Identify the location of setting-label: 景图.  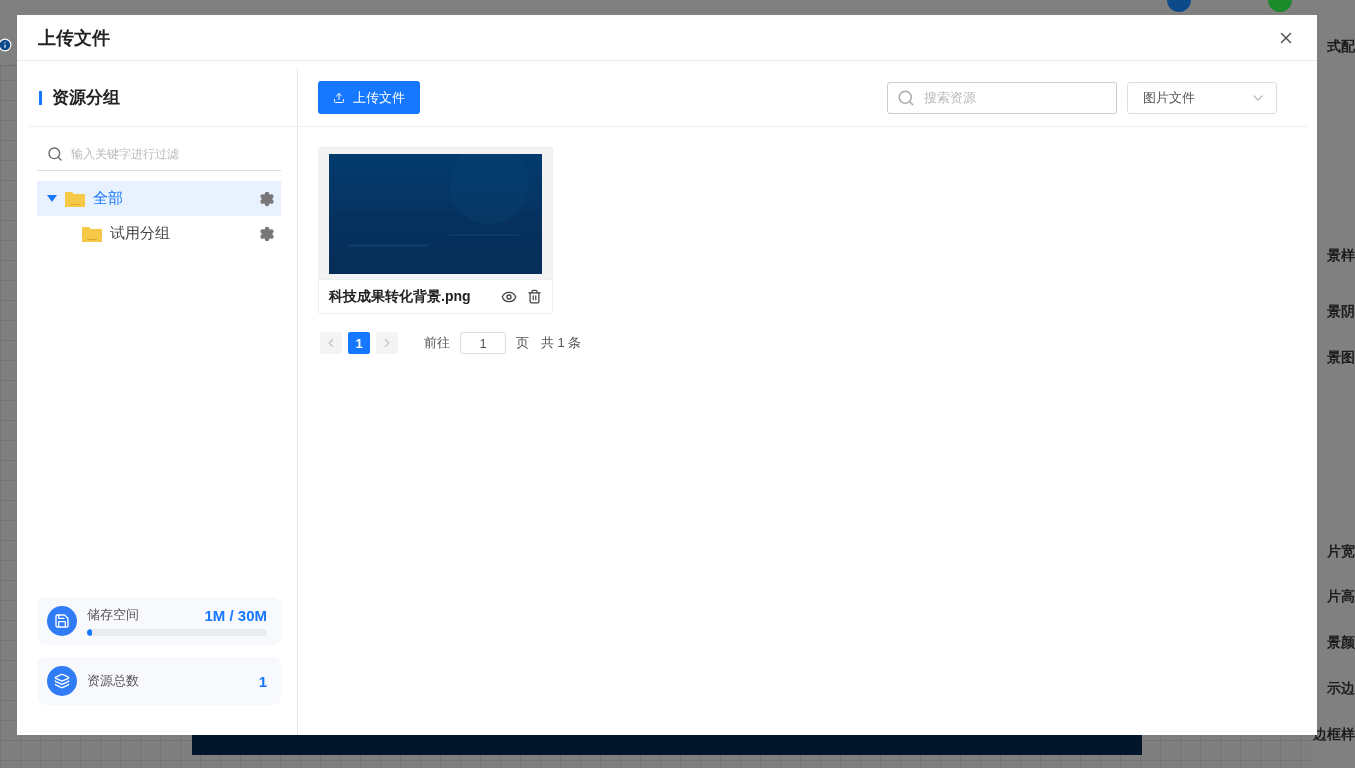
(1341, 357).